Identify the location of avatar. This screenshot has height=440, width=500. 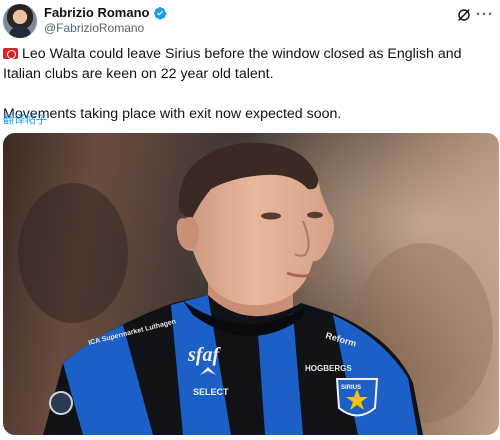
(20, 21).